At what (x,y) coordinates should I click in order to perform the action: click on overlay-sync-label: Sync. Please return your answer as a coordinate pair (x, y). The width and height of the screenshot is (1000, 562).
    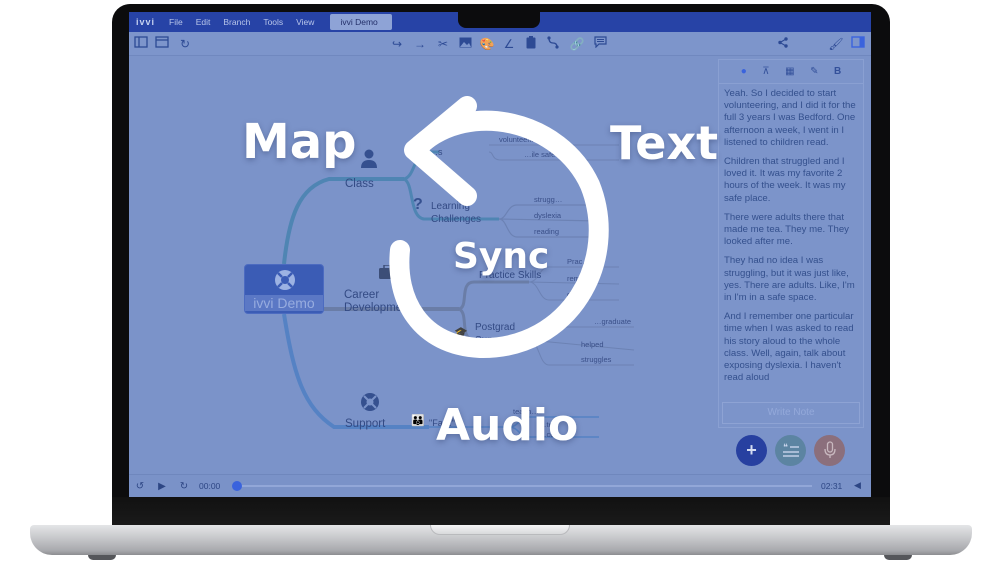
    Looking at the image, I should click on (501, 256).